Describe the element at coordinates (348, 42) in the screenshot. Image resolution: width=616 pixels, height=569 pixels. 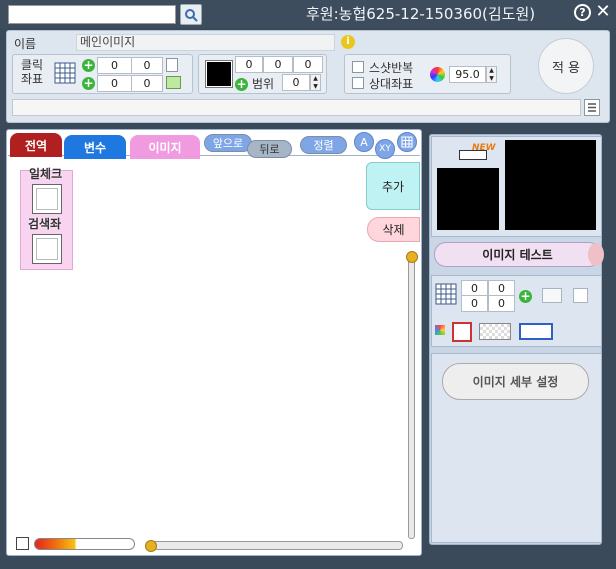
I see `info-icon: i` at that location.